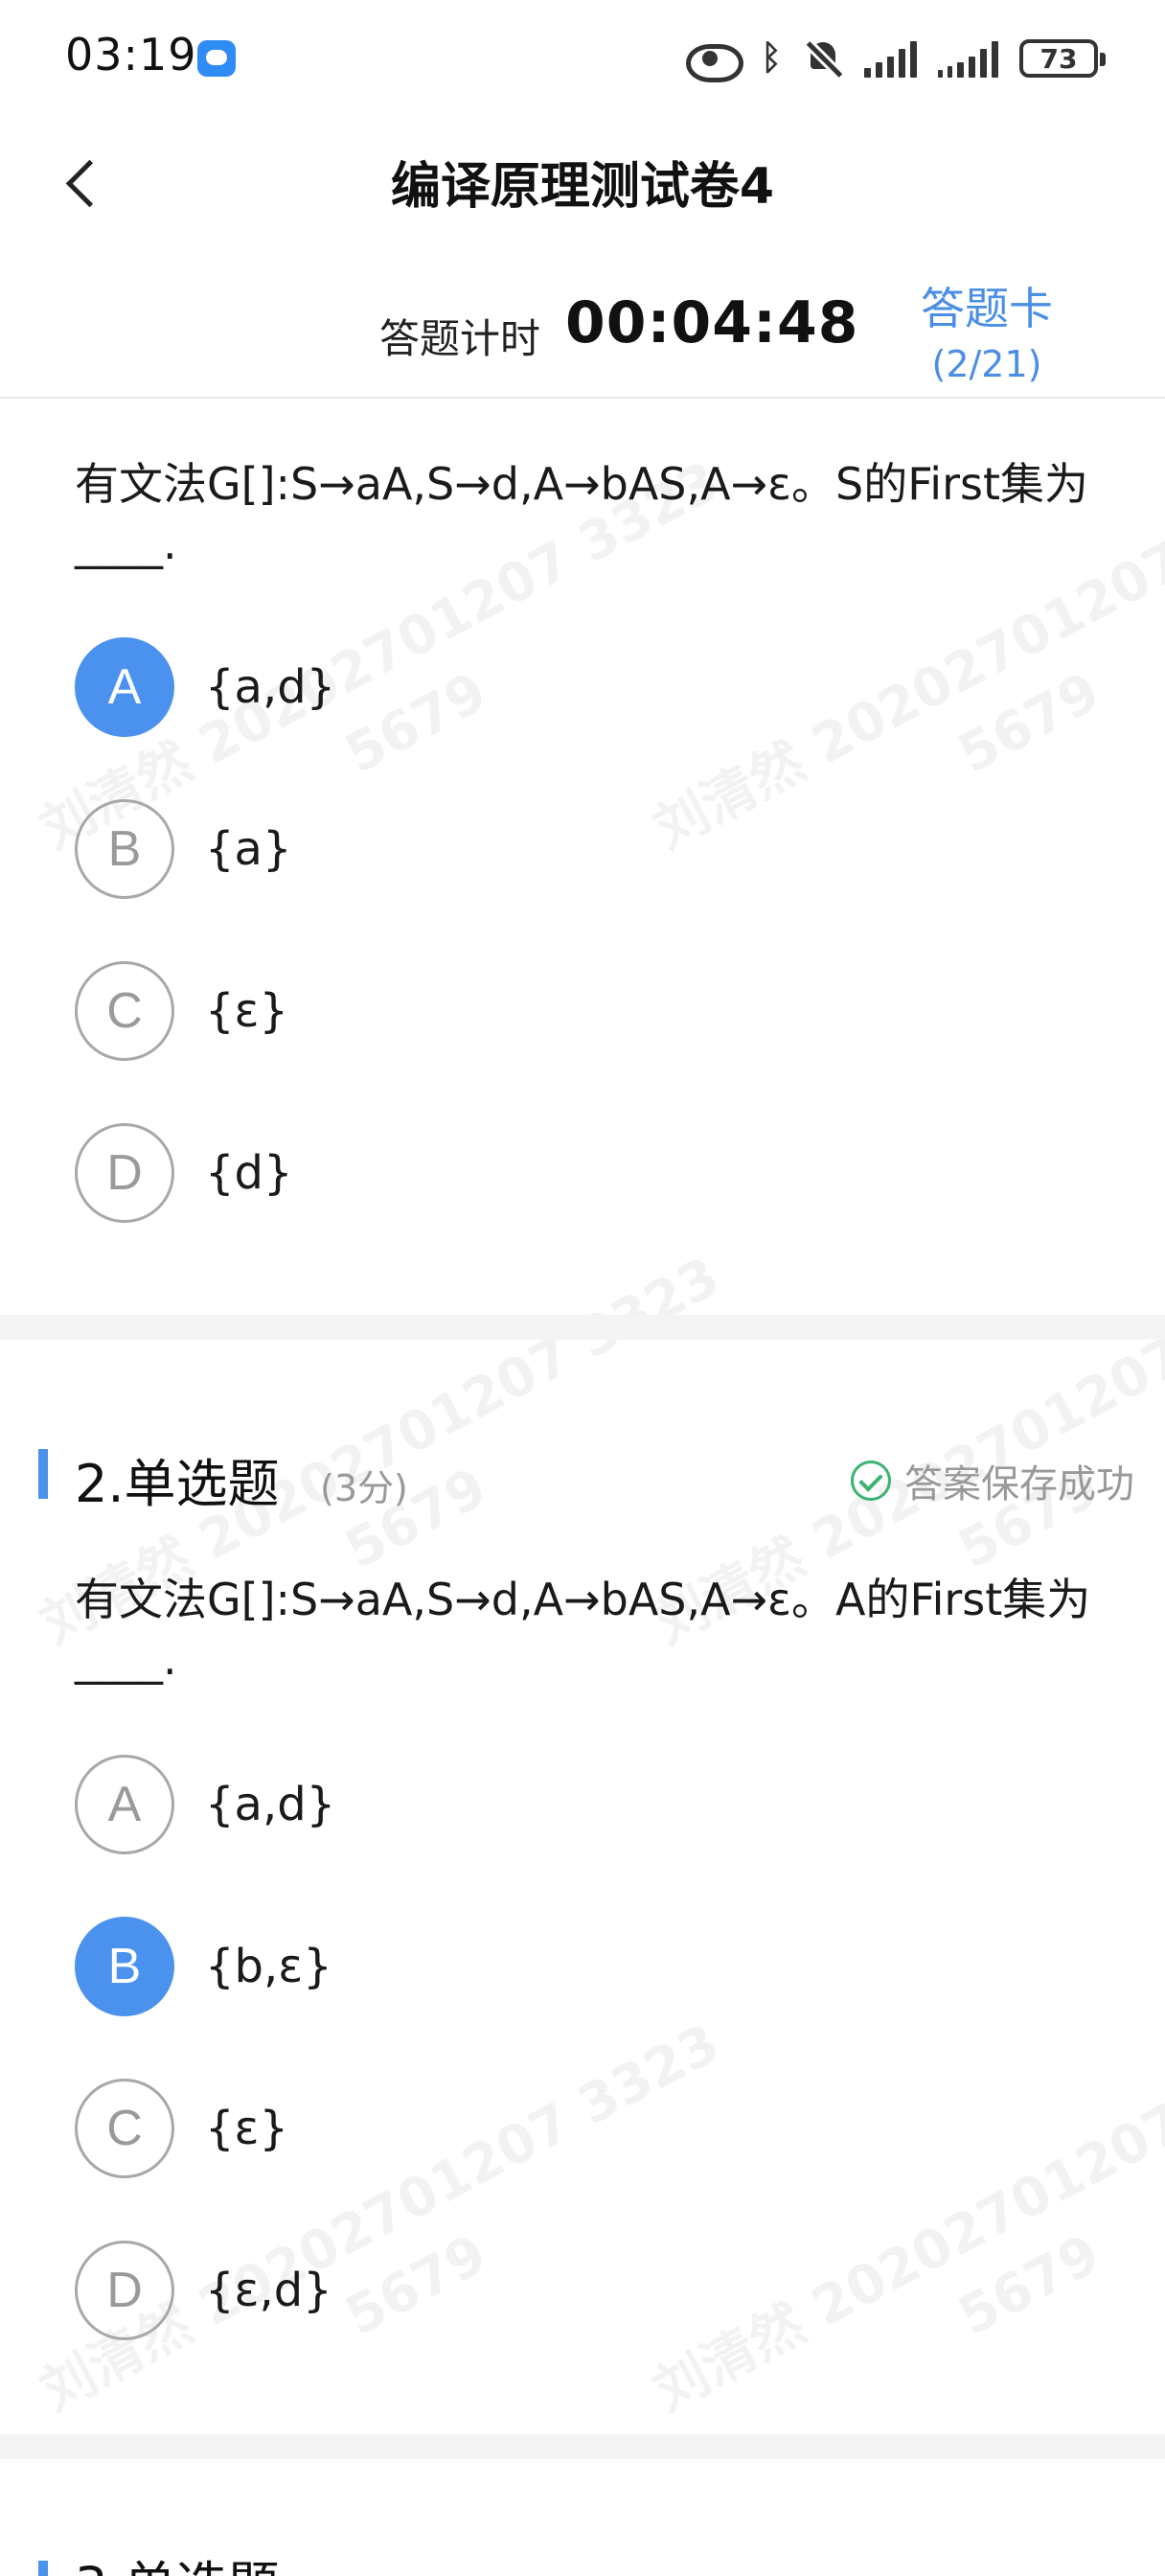 This screenshot has height=2576, width=1165. What do you see at coordinates (216, 58) in the screenshot?
I see `message-icon` at bounding box center [216, 58].